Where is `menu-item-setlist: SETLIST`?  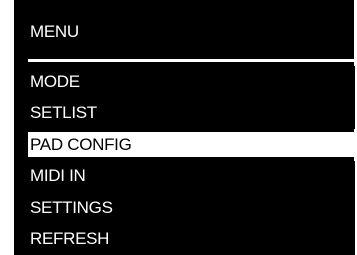
menu-item-setlist: SETLIST is located at coordinates (191, 113).